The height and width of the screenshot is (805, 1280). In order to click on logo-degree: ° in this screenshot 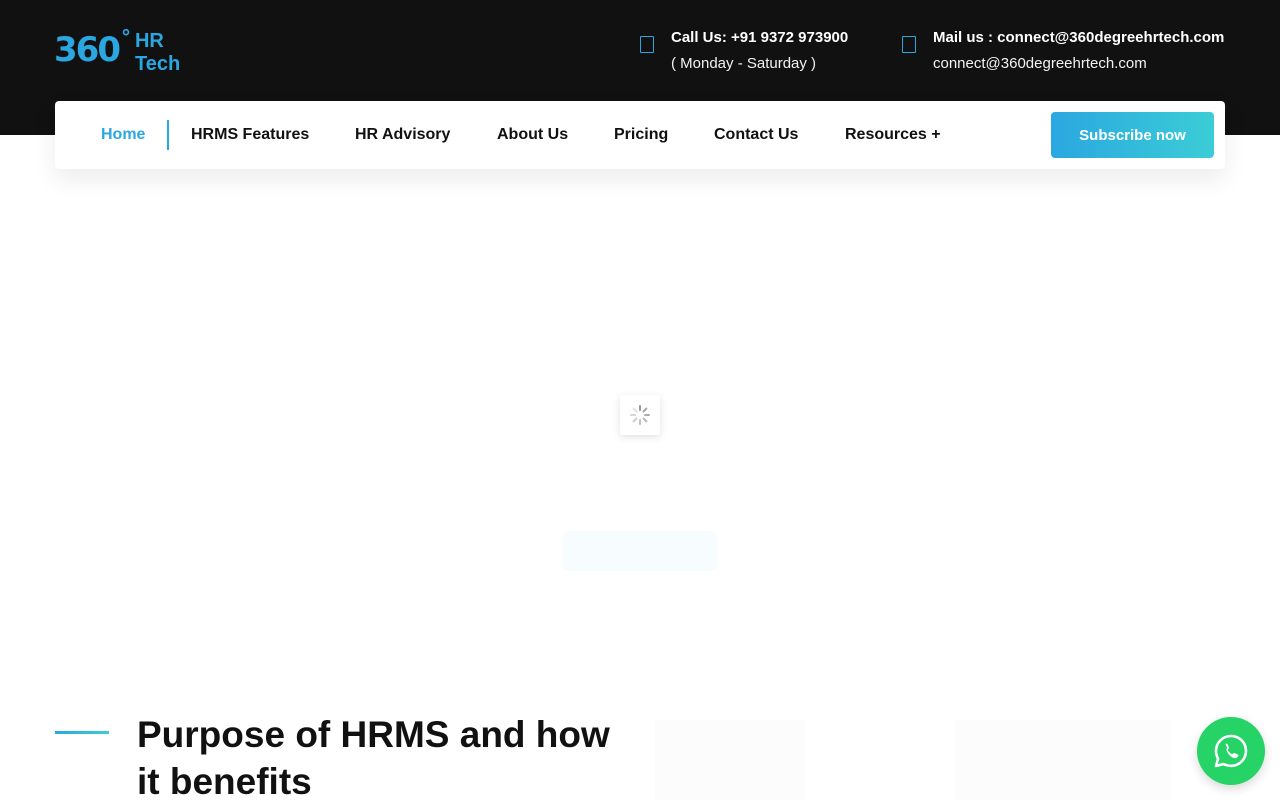, I will do `click(125, 37)`.